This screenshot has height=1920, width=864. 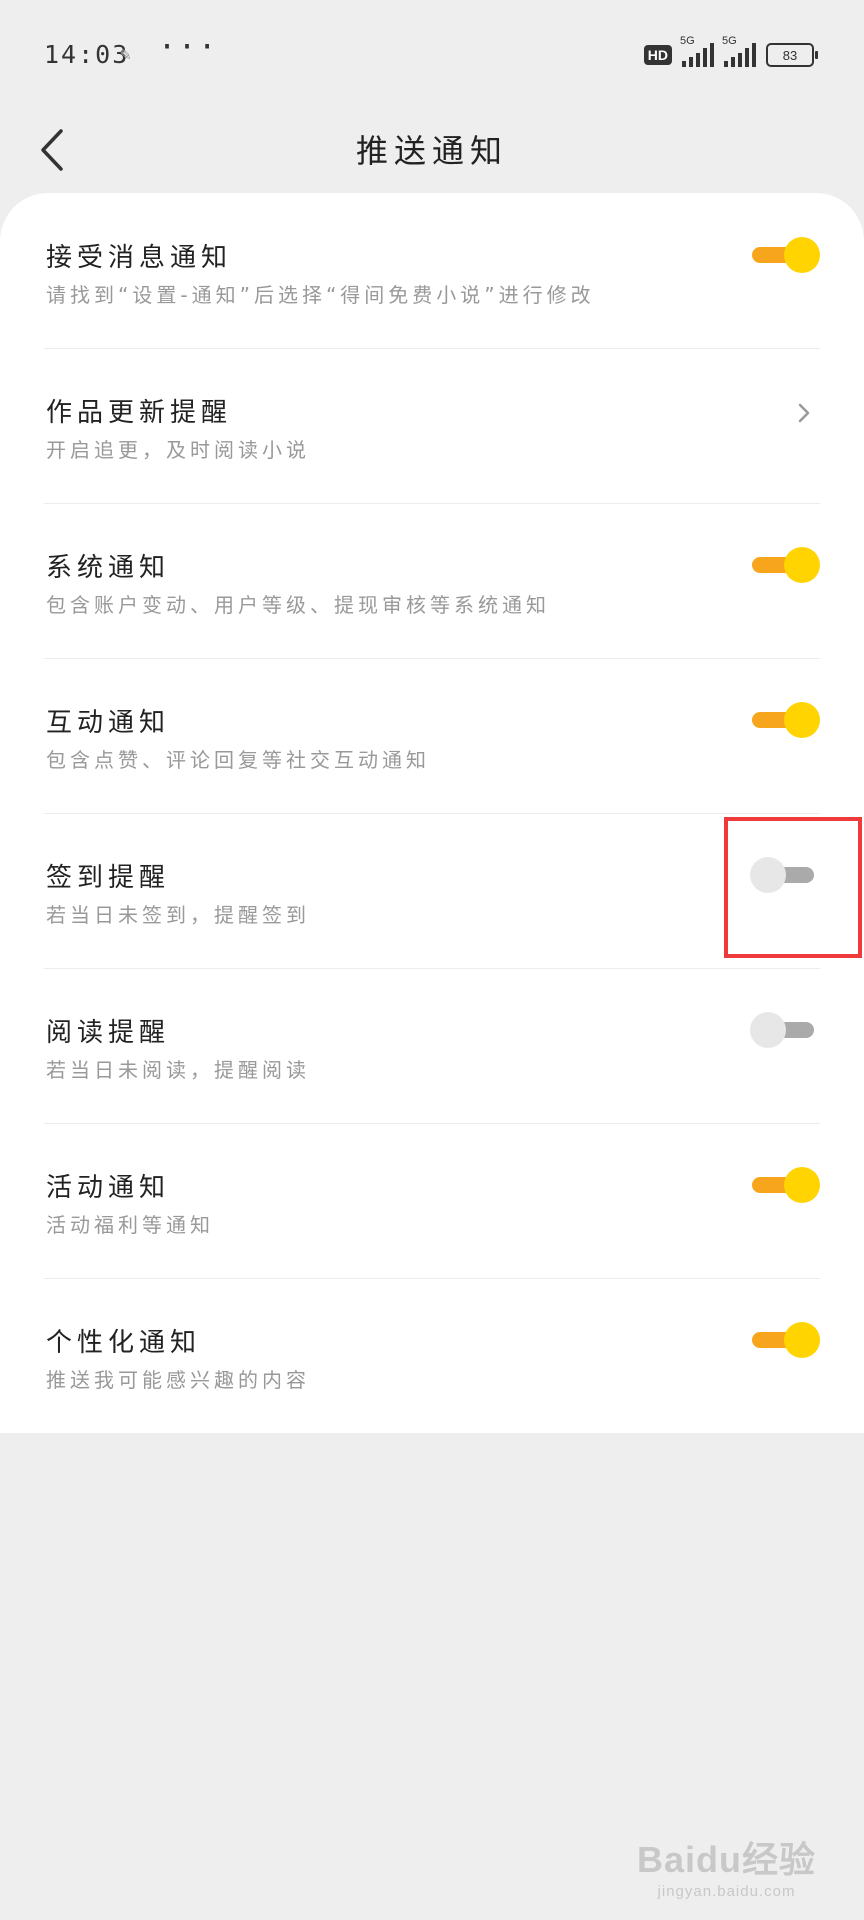 I want to click on setting-description: 活动福利等通知, so click(x=130, y=1225).